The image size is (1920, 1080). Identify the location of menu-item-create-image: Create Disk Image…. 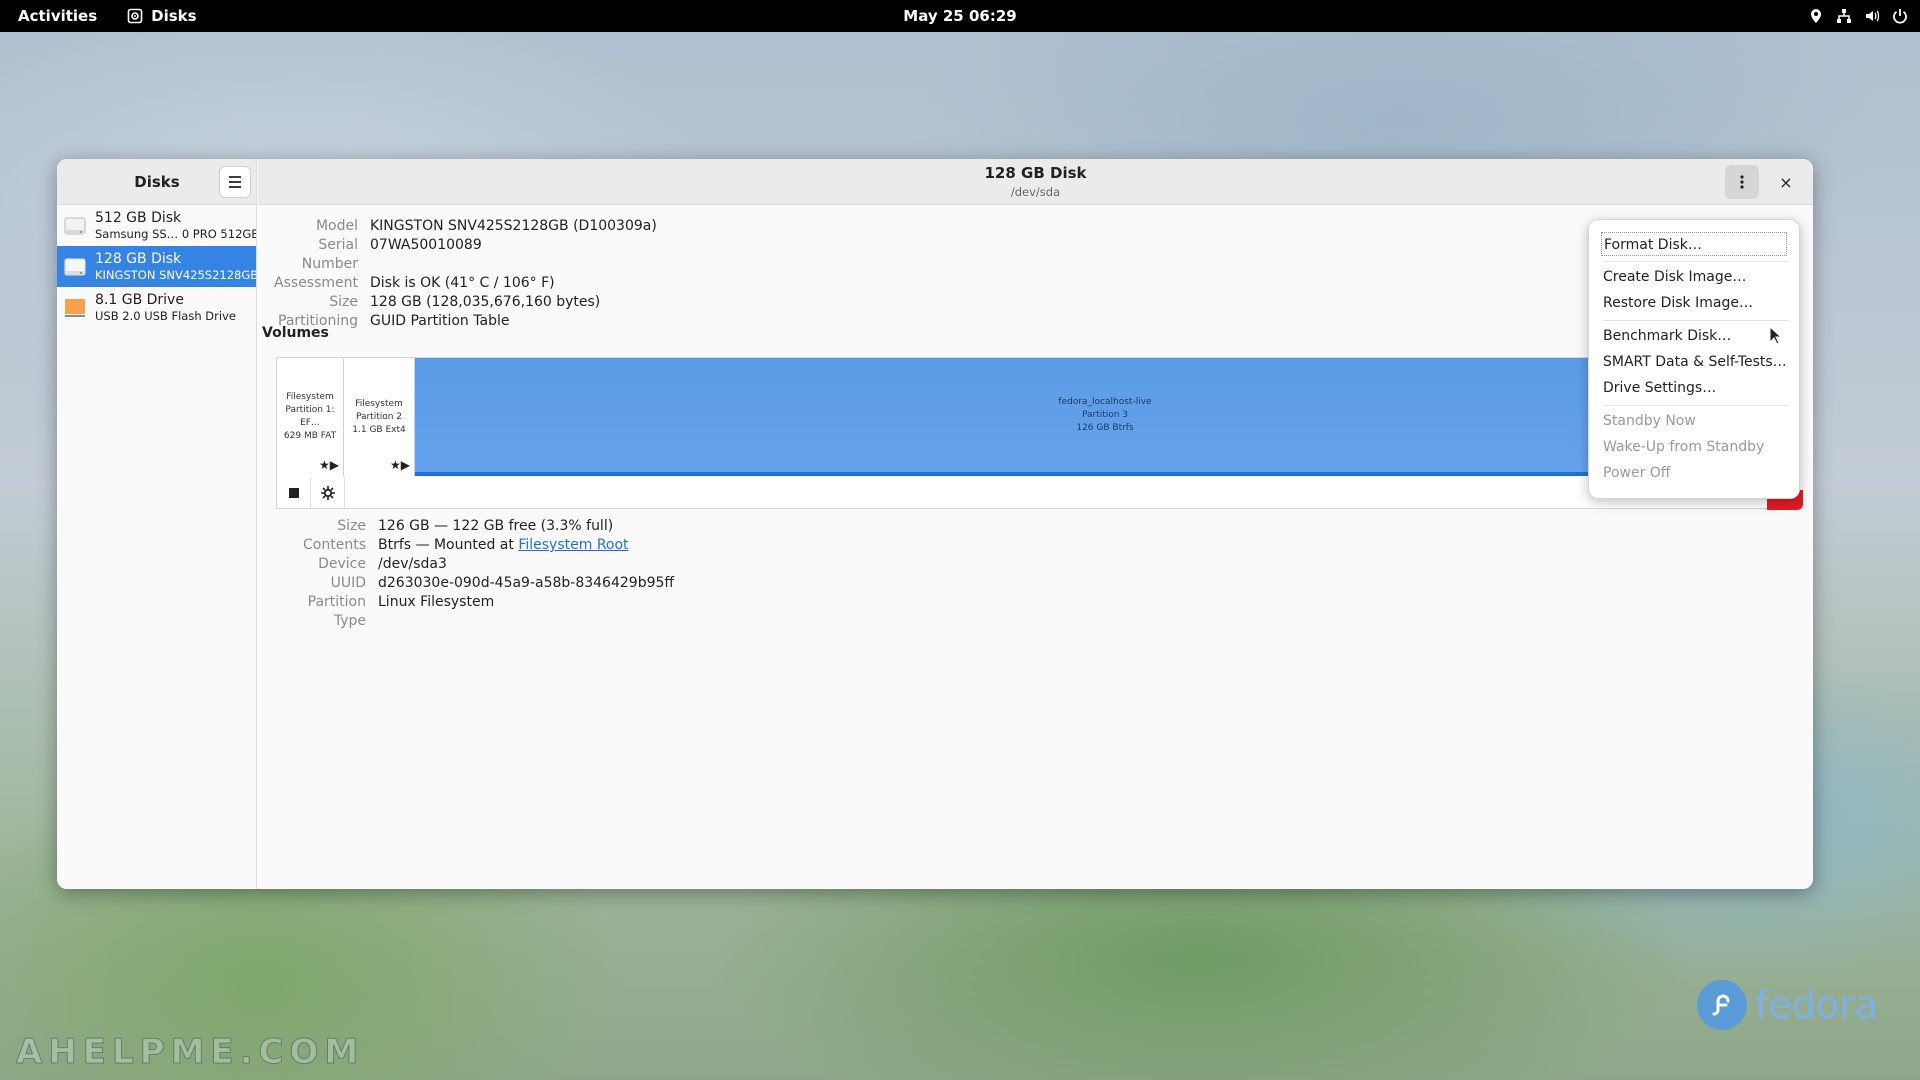
(1696, 277).